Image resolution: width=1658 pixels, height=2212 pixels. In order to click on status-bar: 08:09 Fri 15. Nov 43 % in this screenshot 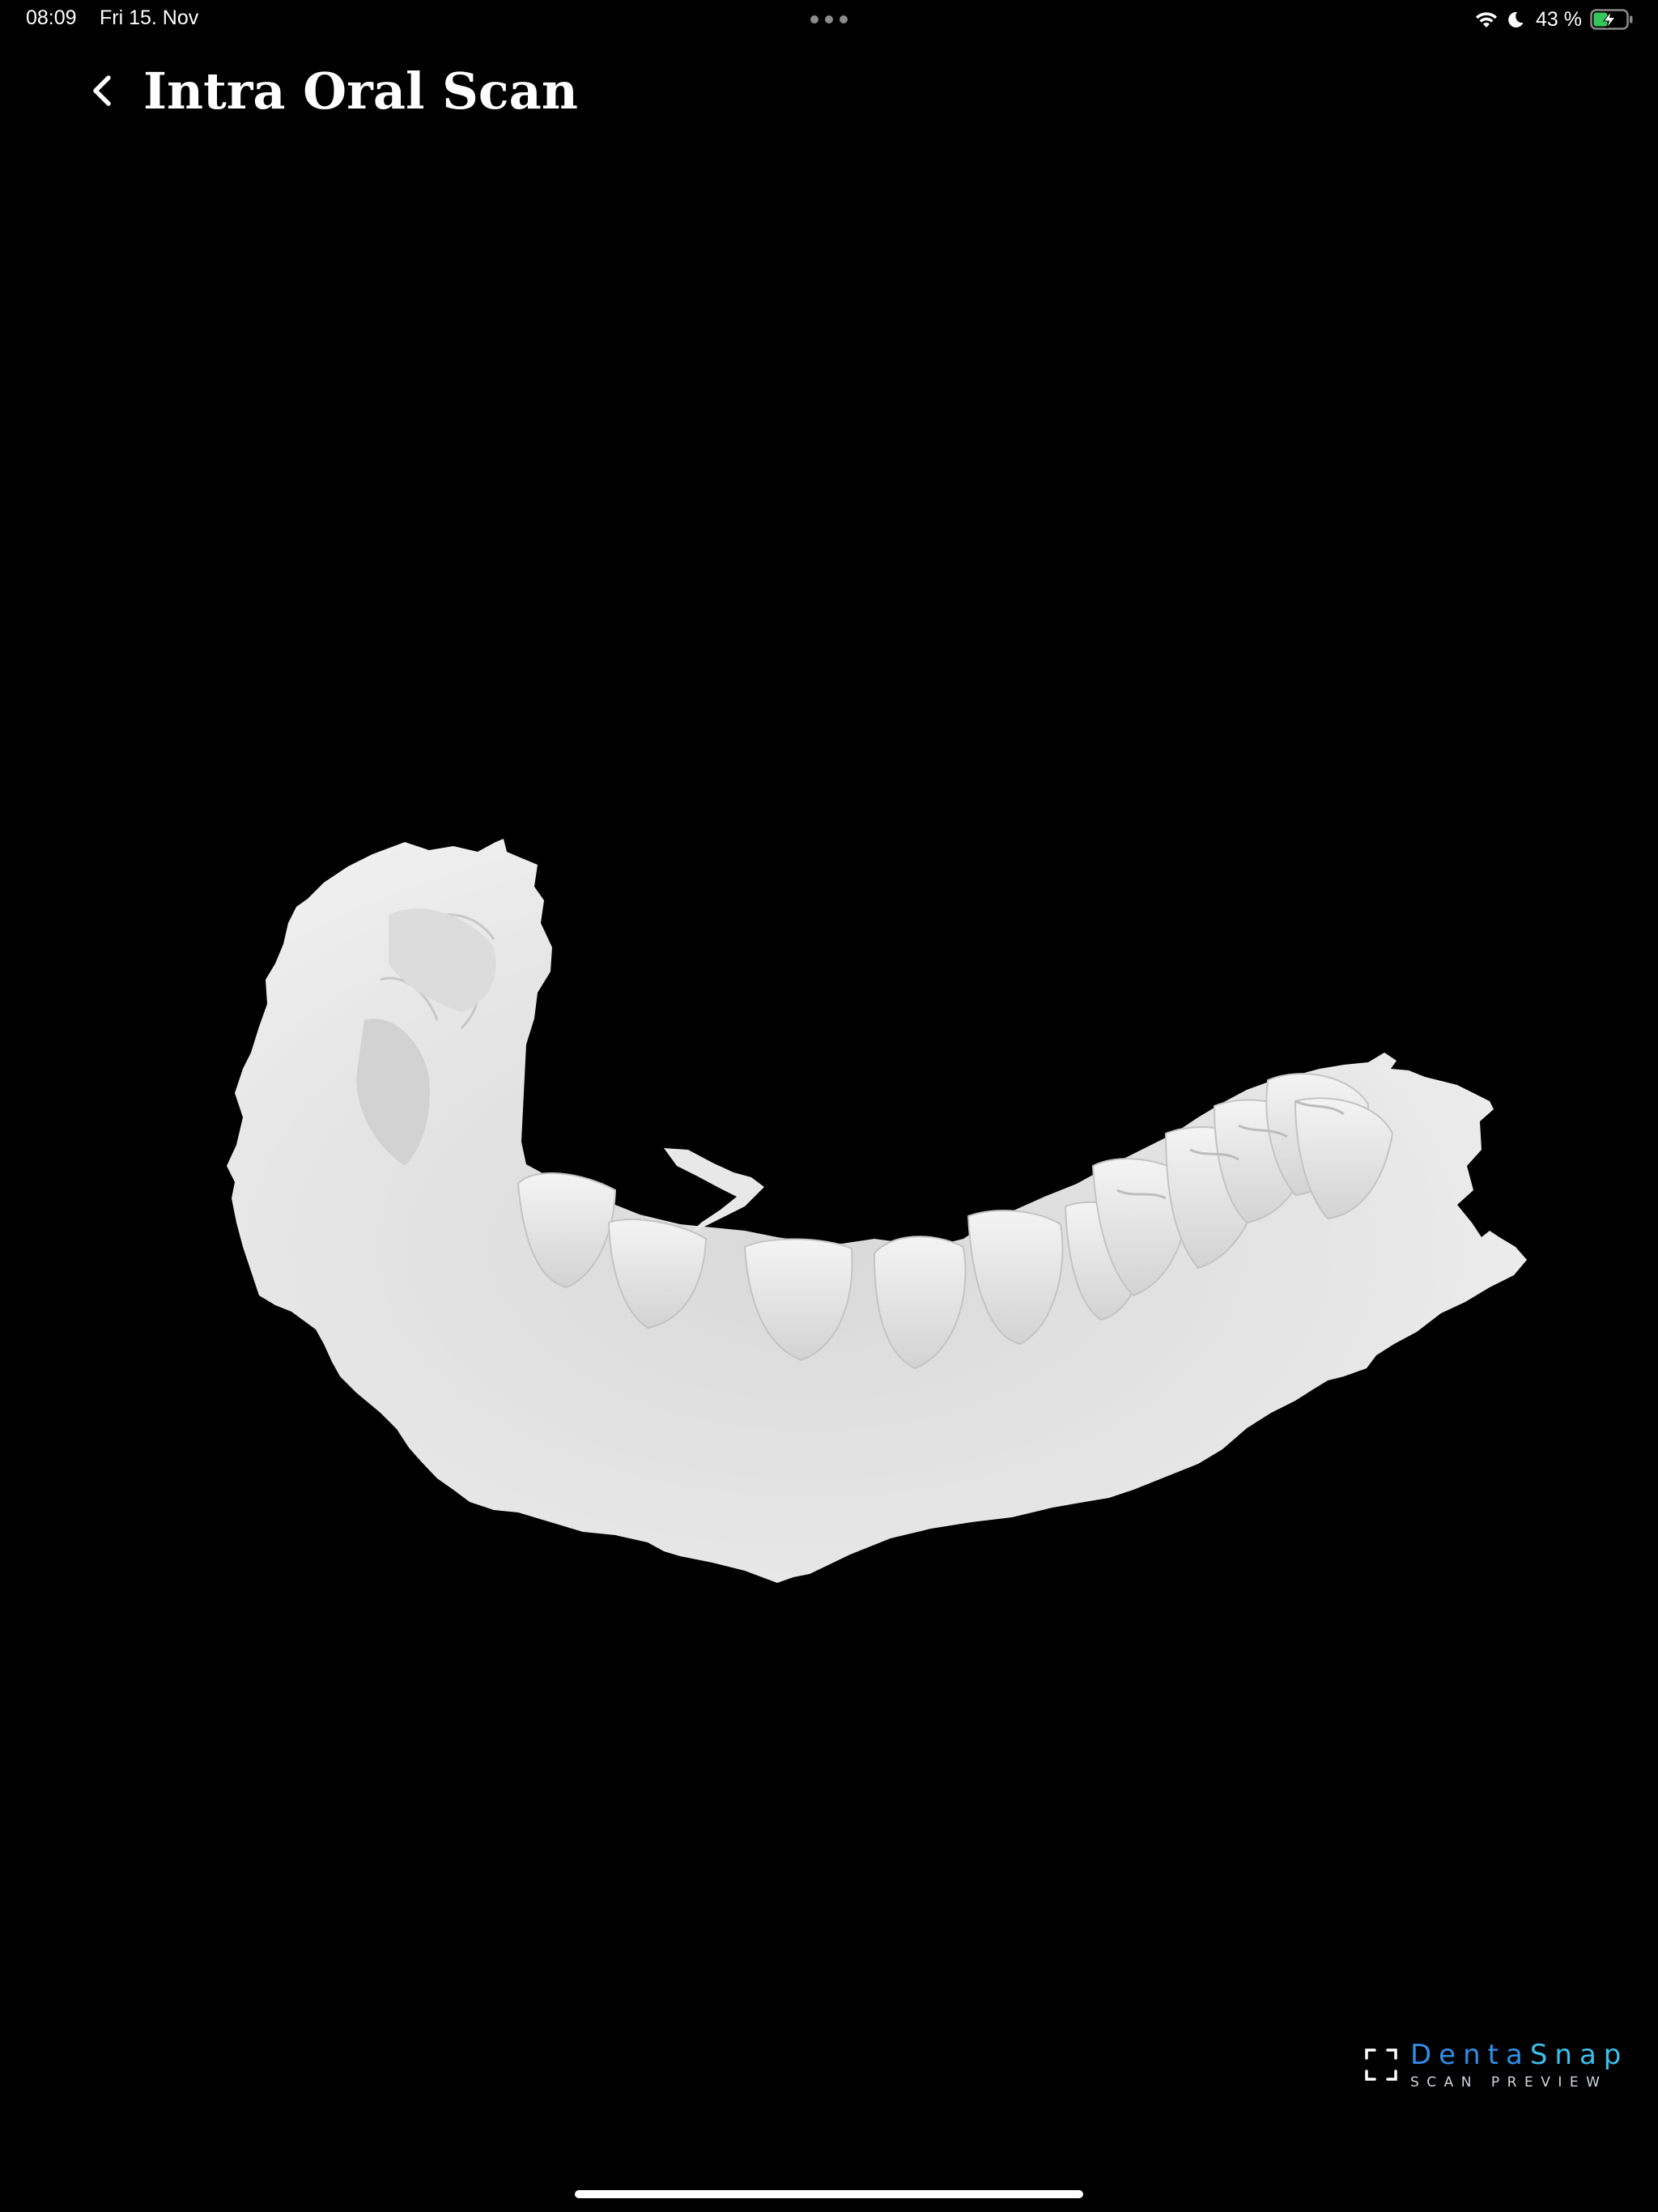, I will do `click(829, 19)`.